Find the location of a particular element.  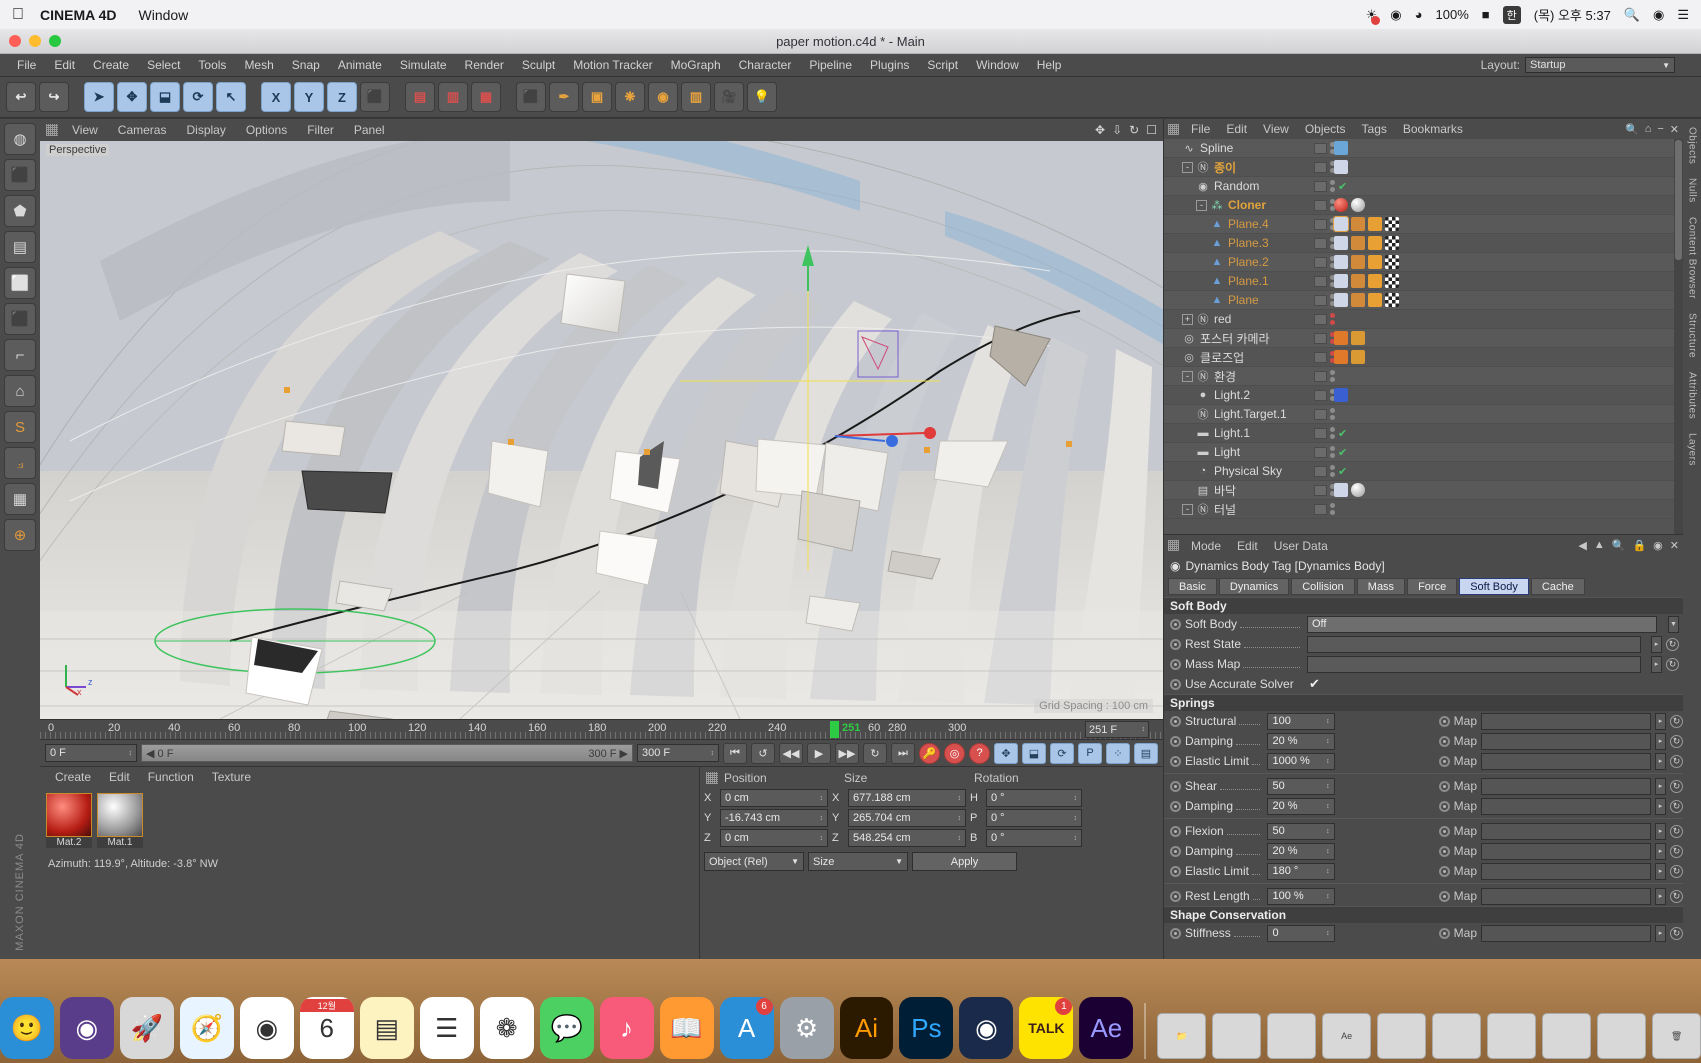

array-button: ❋ is located at coordinates (630, 97).